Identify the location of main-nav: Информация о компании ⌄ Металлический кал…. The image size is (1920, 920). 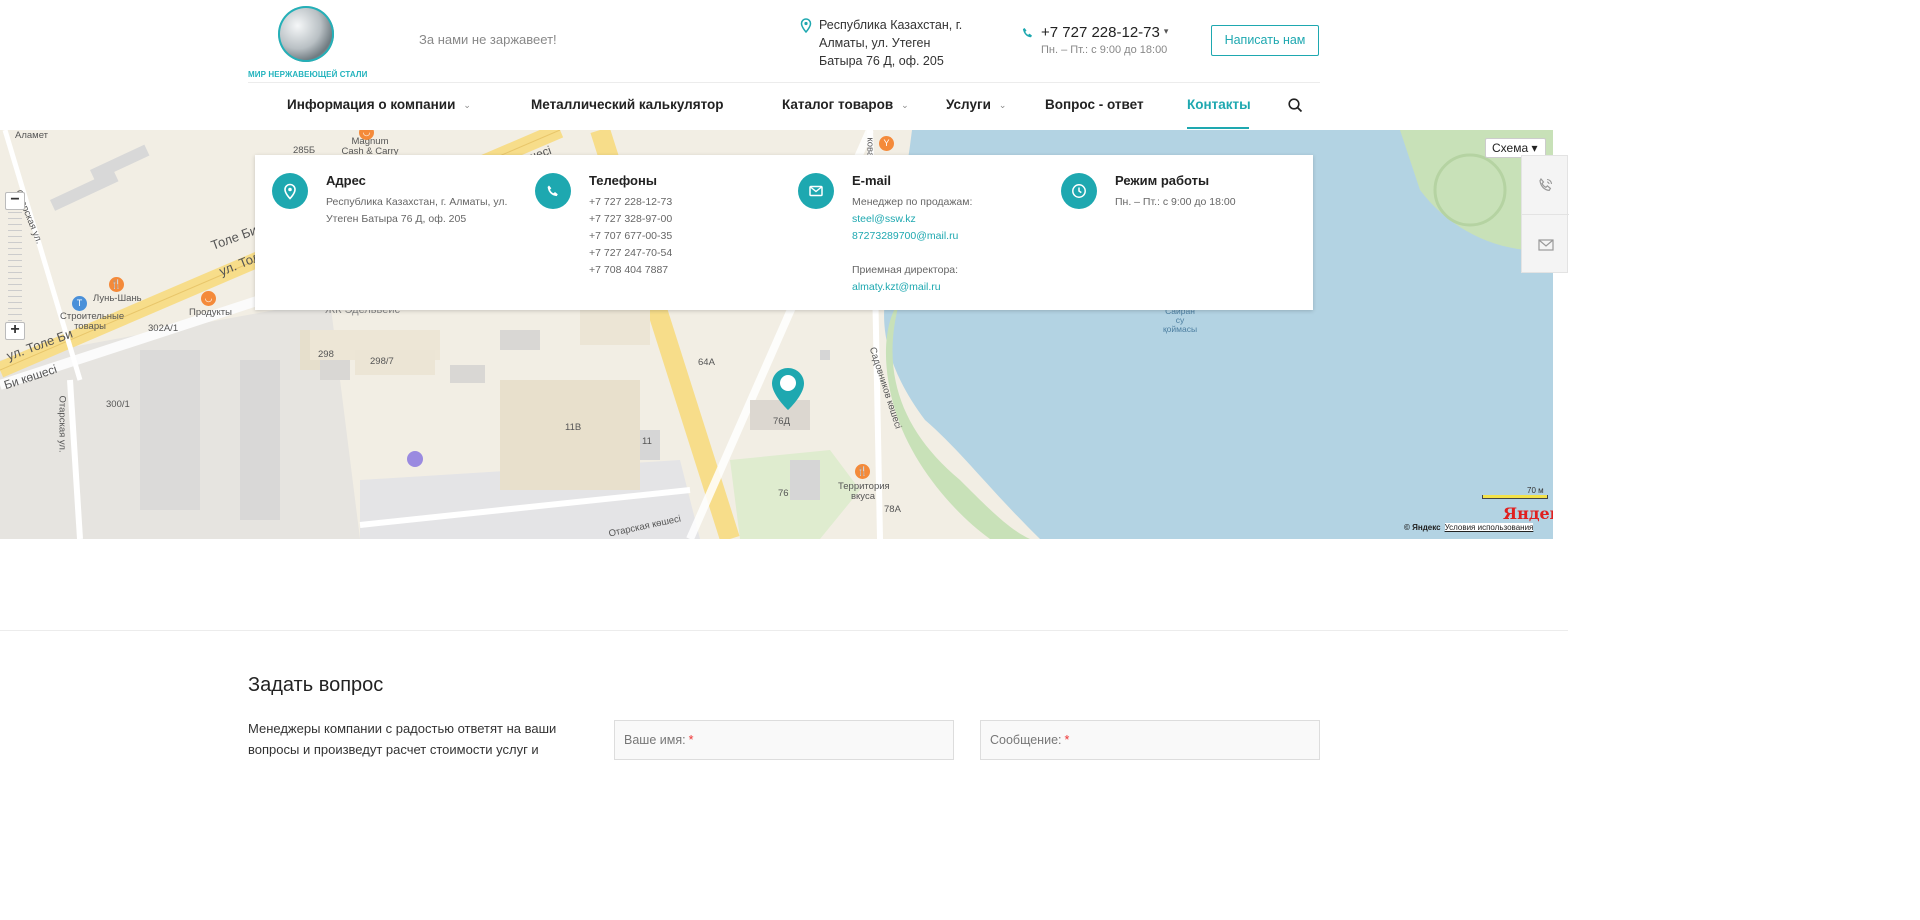
(784, 106).